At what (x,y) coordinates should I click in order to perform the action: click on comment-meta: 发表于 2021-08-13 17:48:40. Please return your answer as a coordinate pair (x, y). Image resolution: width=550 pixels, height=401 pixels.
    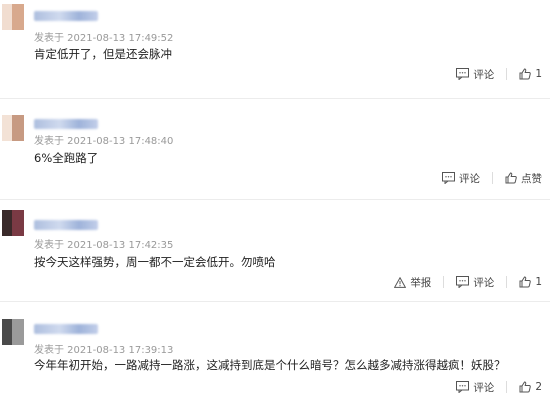
    Looking at the image, I should click on (104, 141).